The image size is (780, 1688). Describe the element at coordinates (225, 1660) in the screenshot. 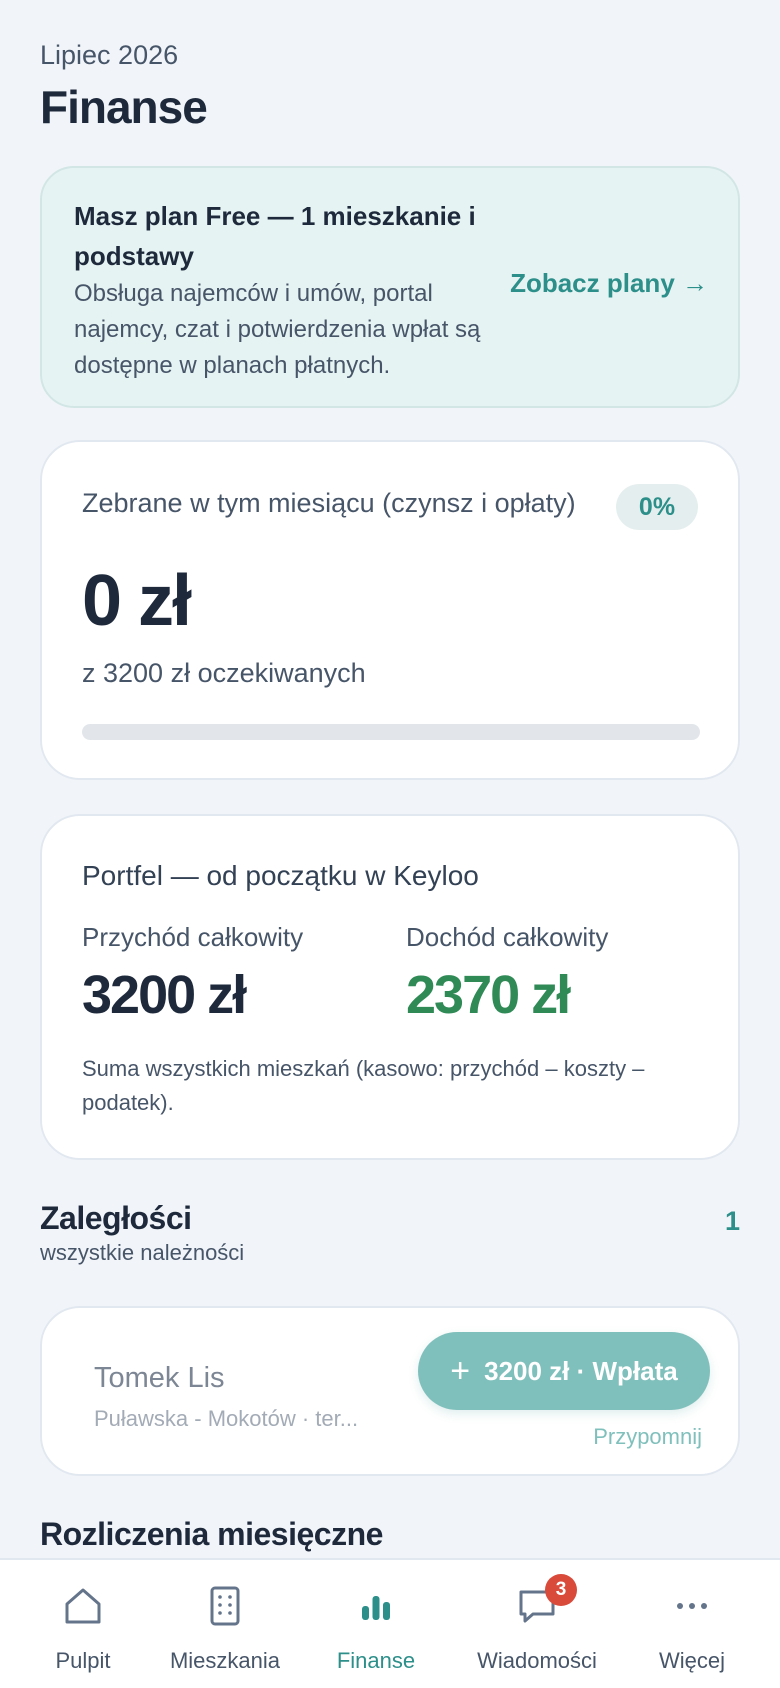

I see `nav-label-apartments: Mieszkania` at that location.